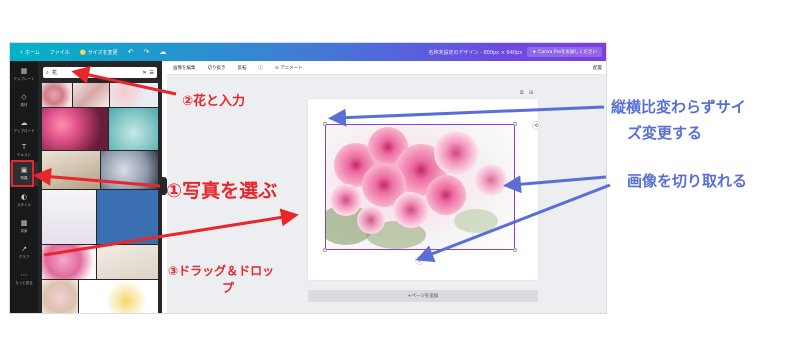 This screenshot has height=357, width=800. I want to click on rail-item-uploads: ☁ アップロード, so click(24, 127).